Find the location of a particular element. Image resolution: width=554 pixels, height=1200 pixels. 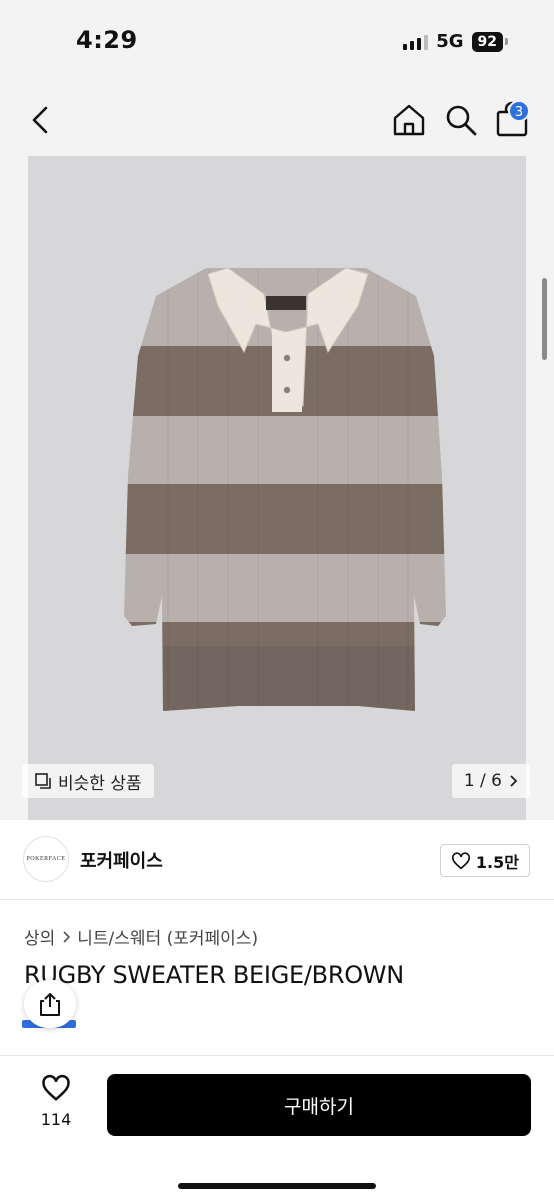

share-icon is located at coordinates (50, 1004).